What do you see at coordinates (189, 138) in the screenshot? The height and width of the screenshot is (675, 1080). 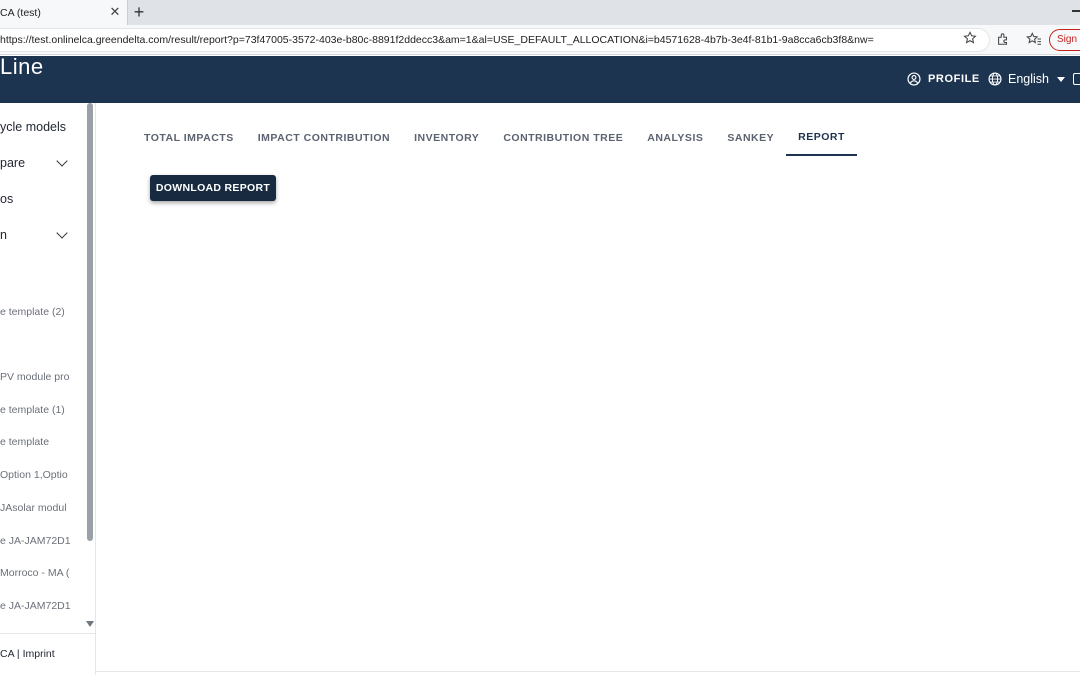 I see `tab-total-impacts: TOTAL IMPACTS` at bounding box center [189, 138].